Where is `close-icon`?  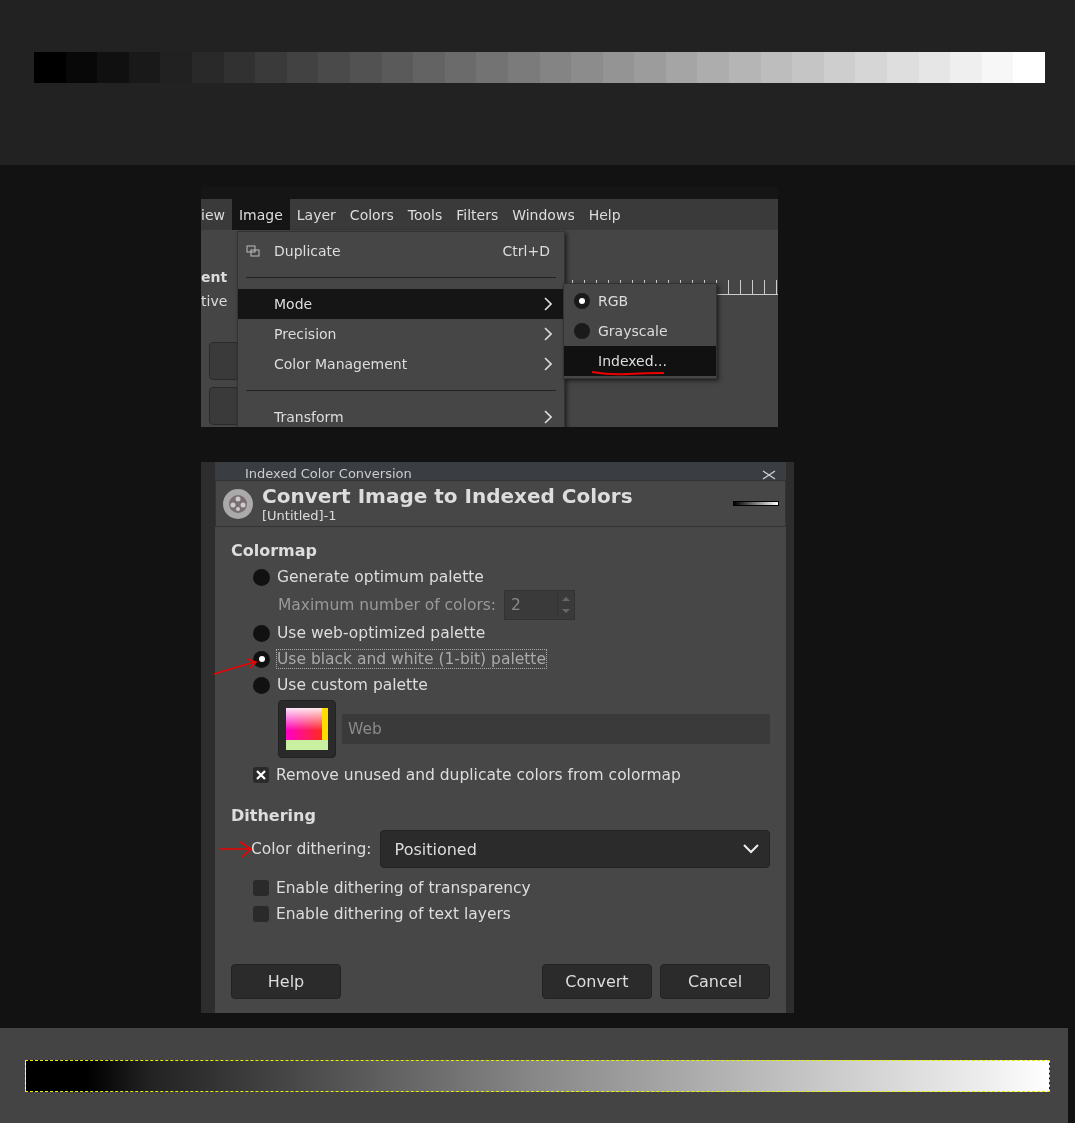 close-icon is located at coordinates (769, 475).